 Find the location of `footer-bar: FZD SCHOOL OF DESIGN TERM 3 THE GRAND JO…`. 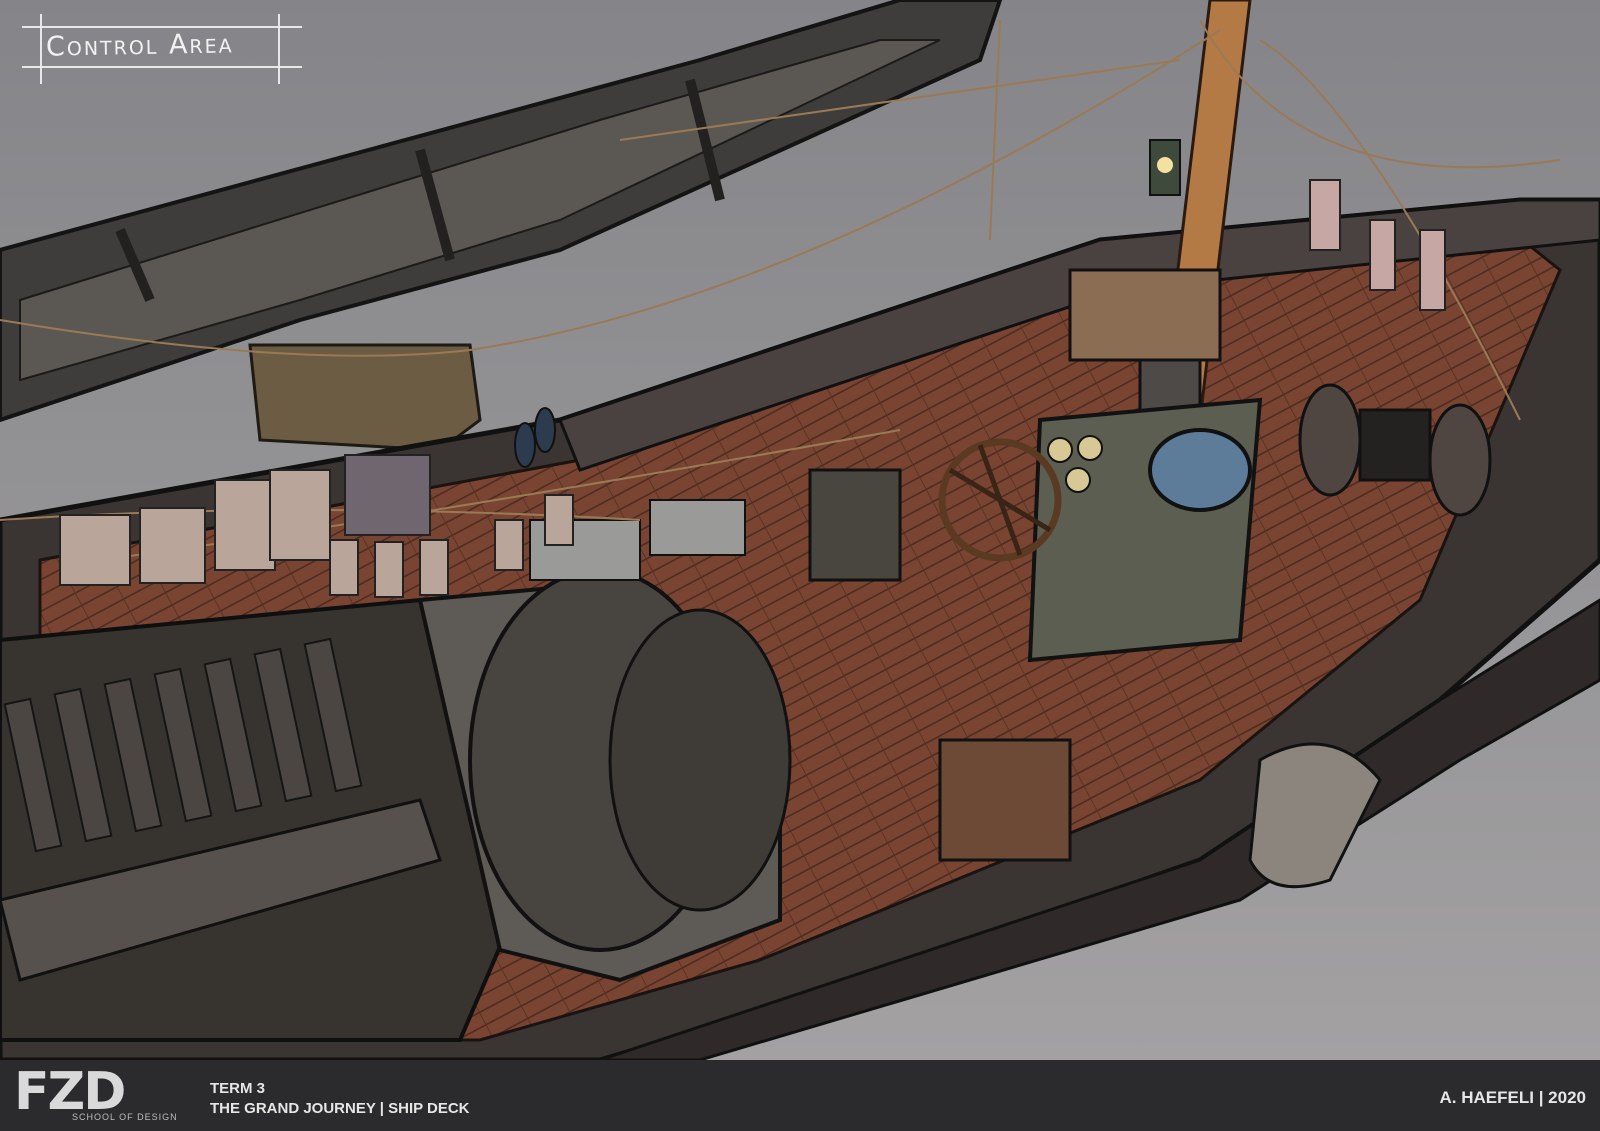

footer-bar: FZD SCHOOL OF DESIGN TERM 3 THE GRAND JO… is located at coordinates (800, 1095).